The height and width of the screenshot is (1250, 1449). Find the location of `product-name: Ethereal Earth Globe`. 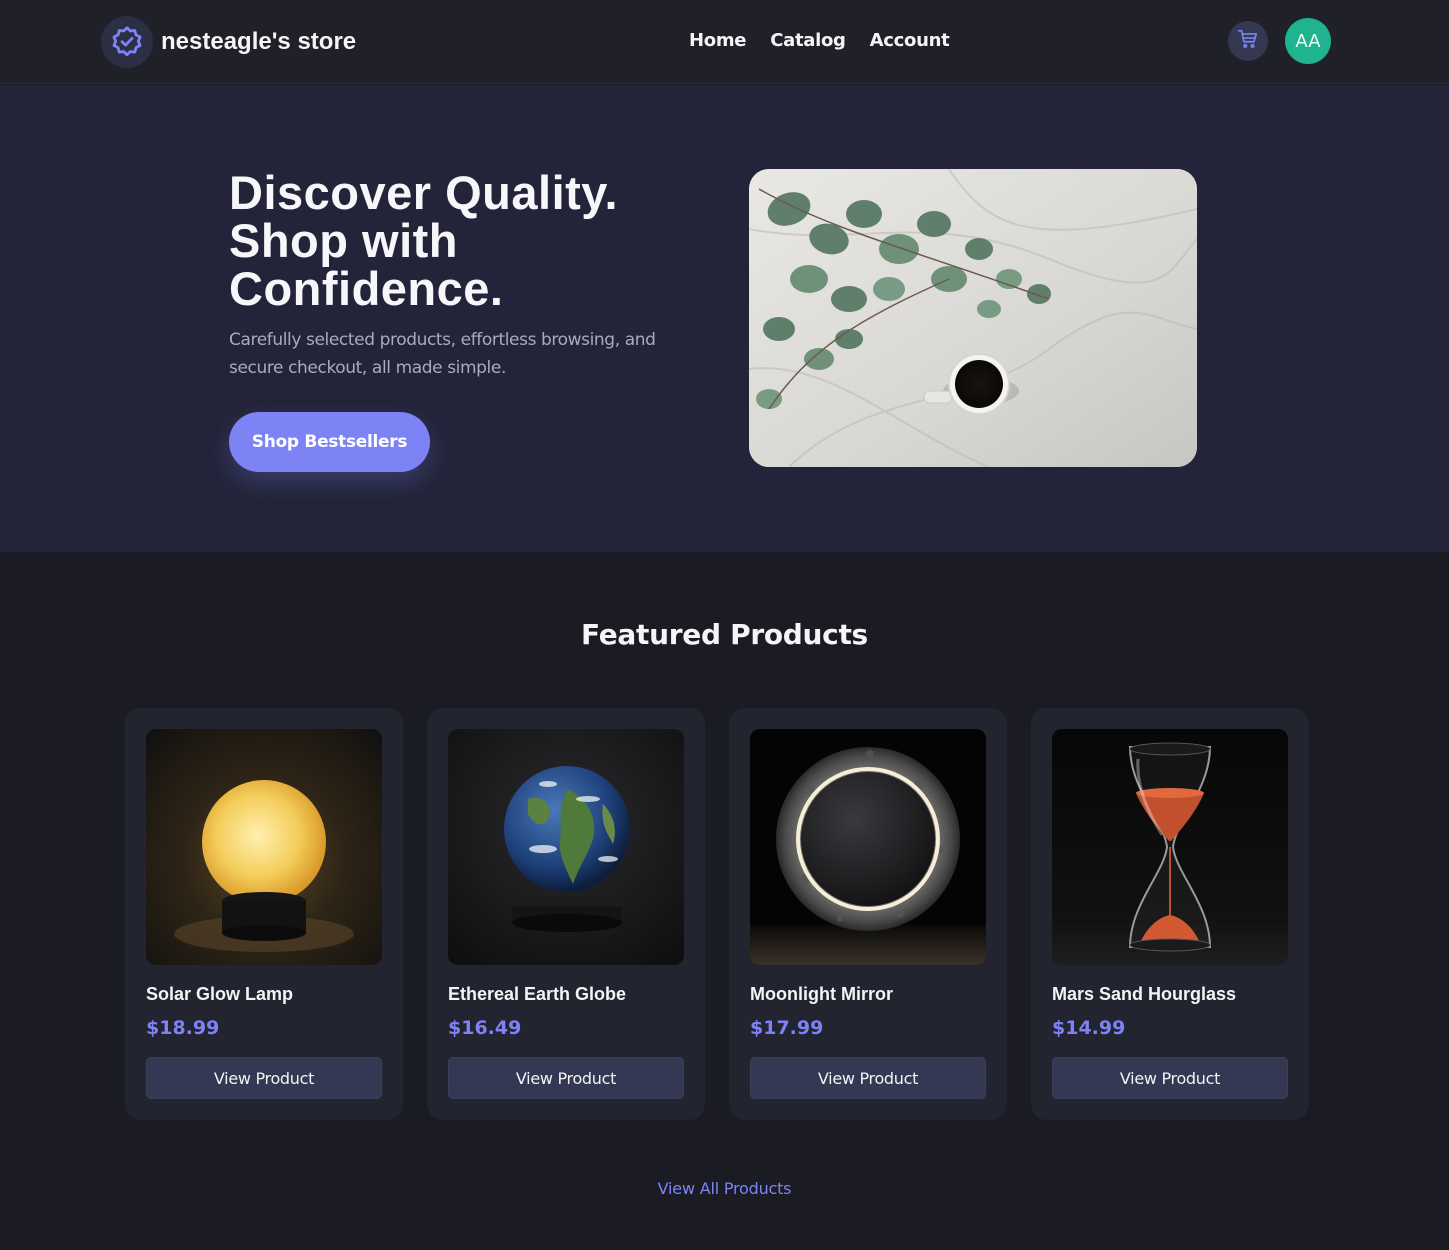

product-name: Ethereal Earth Globe is located at coordinates (537, 994).